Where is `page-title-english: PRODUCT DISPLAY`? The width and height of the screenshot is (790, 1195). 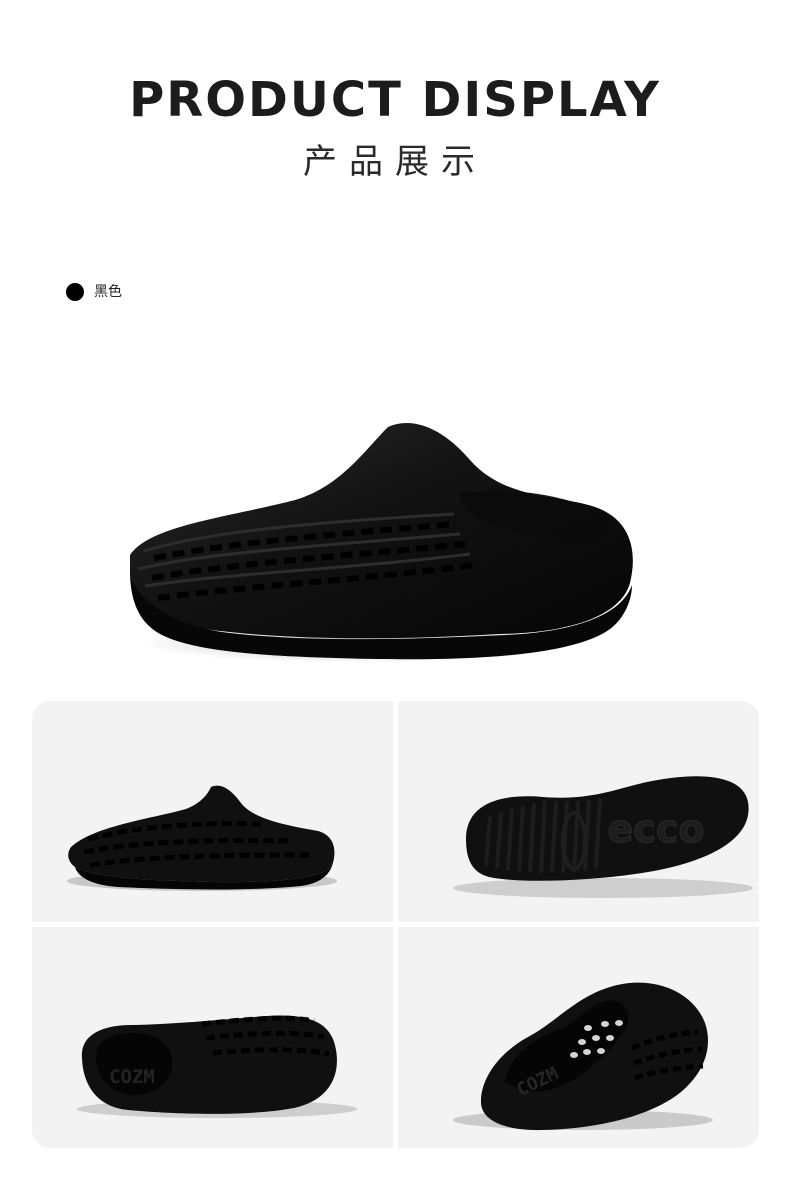 page-title-english: PRODUCT DISPLAY is located at coordinates (395, 100).